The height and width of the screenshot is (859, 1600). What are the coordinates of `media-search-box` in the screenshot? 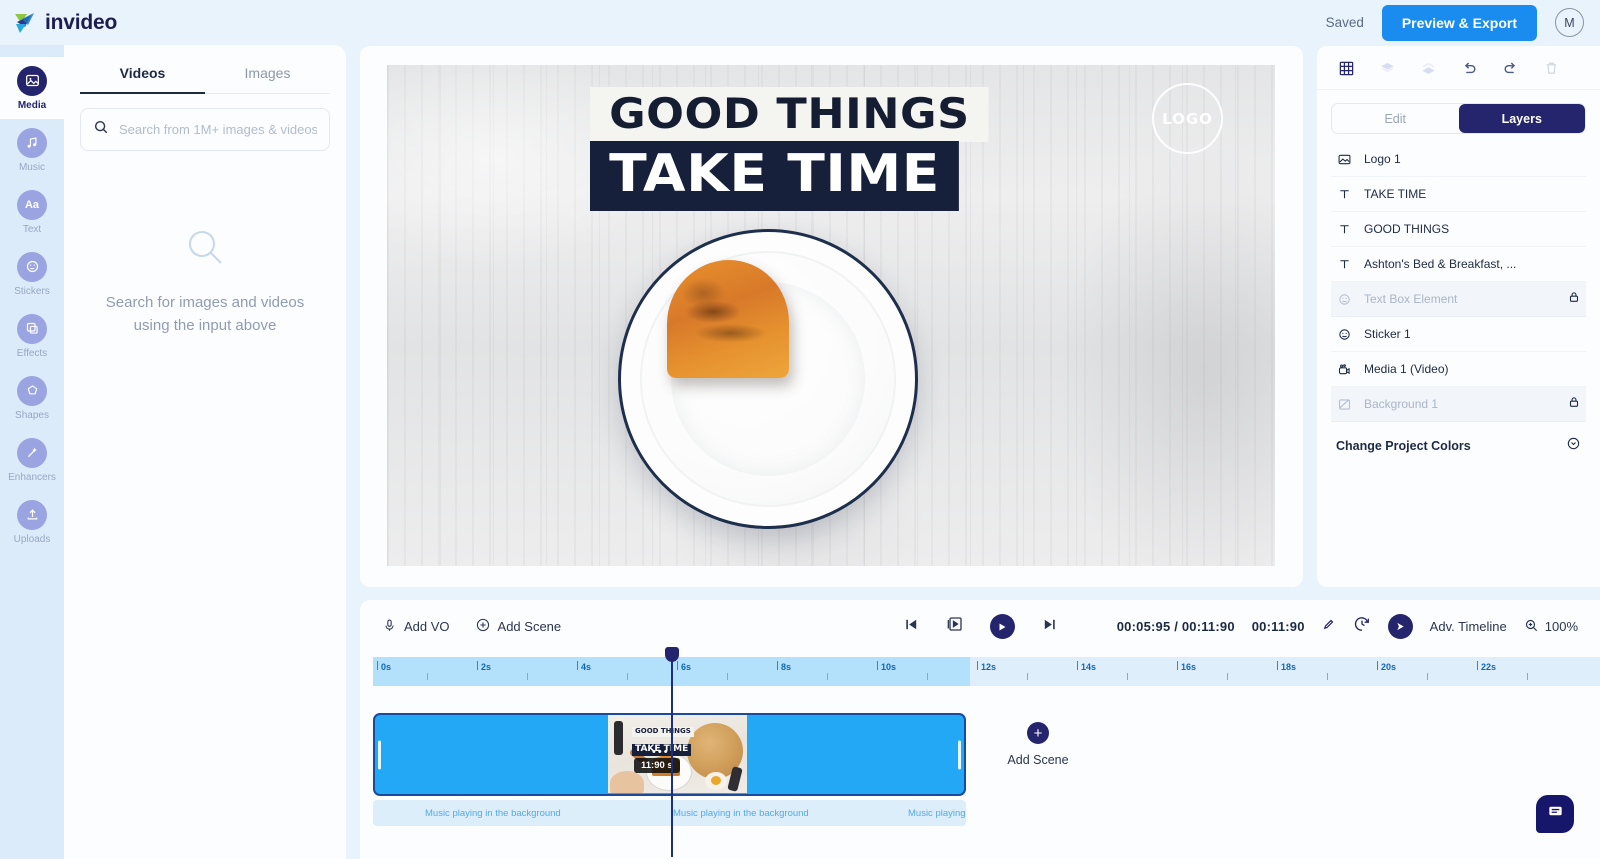 It's located at (205, 129).